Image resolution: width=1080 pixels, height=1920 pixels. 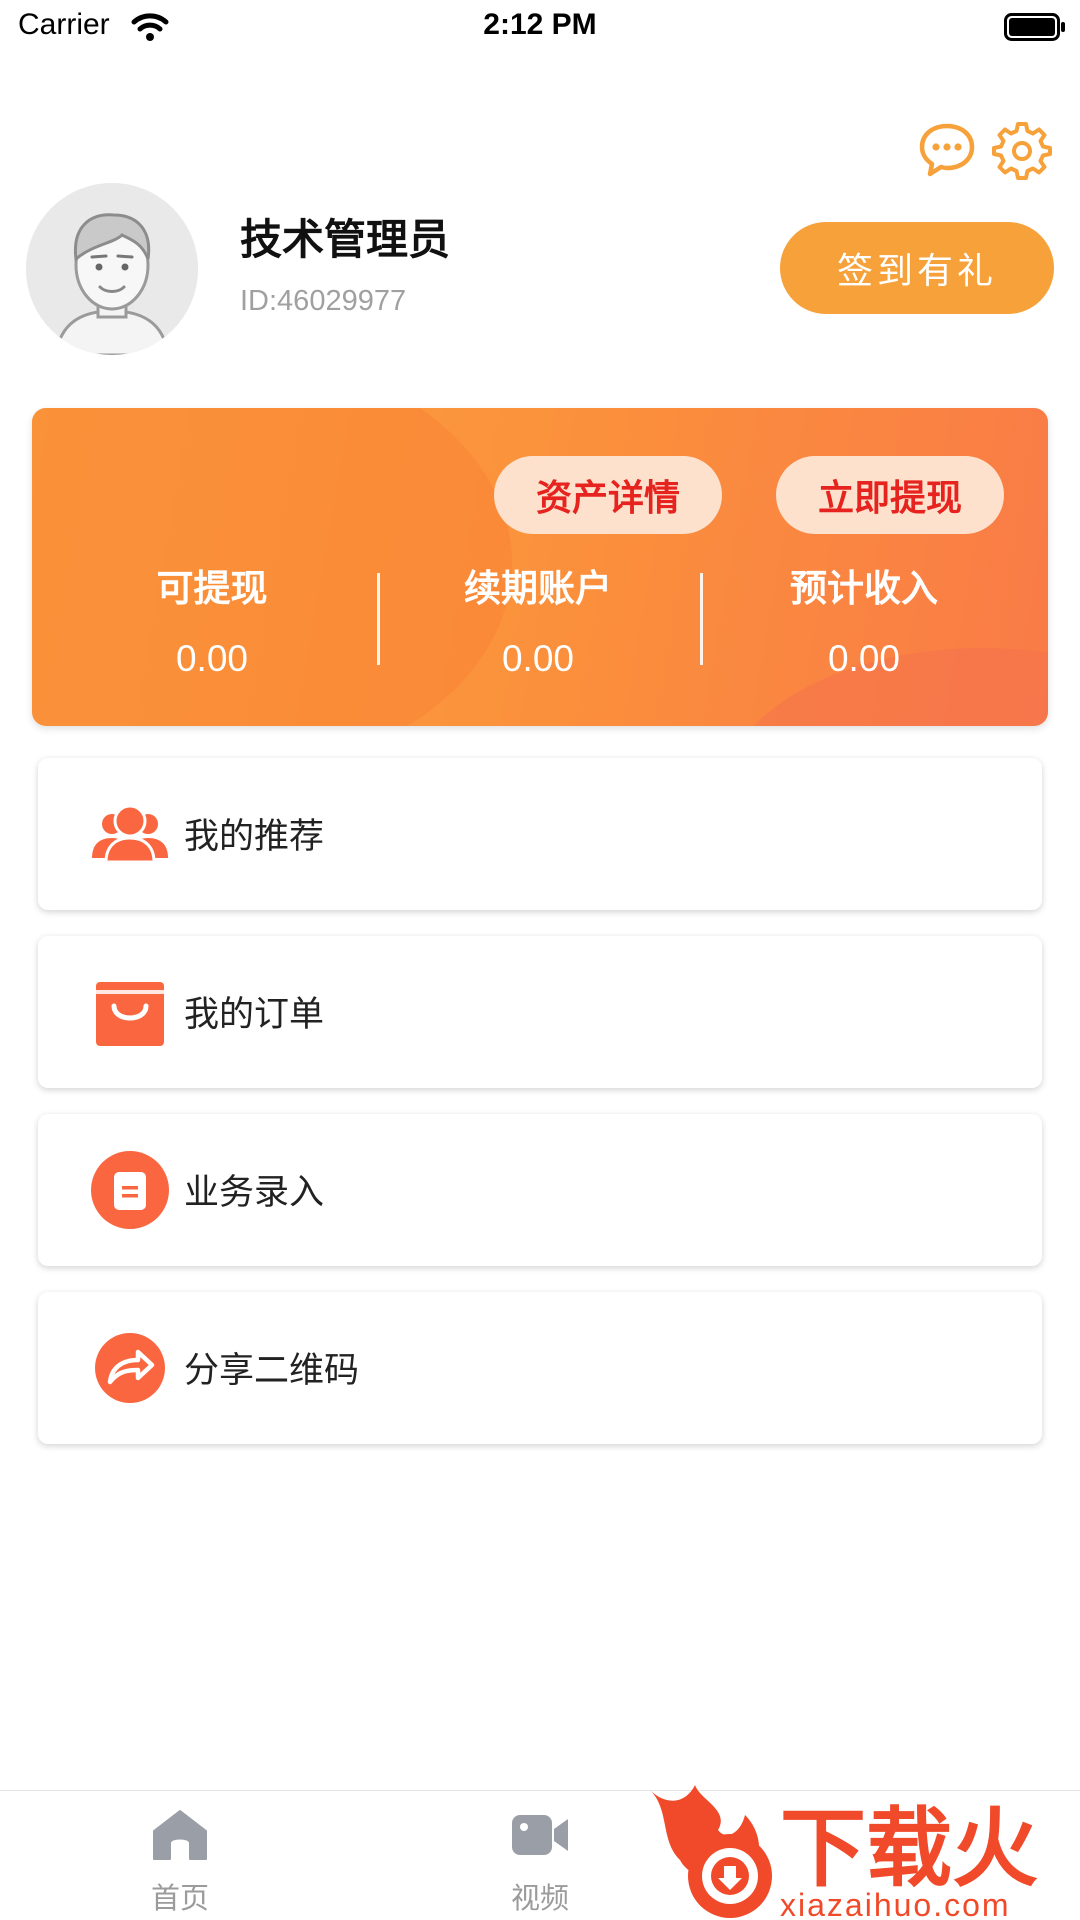 What do you see at coordinates (540, 834) in the screenshot?
I see `menu-item-my-referrals: 我的推荐` at bounding box center [540, 834].